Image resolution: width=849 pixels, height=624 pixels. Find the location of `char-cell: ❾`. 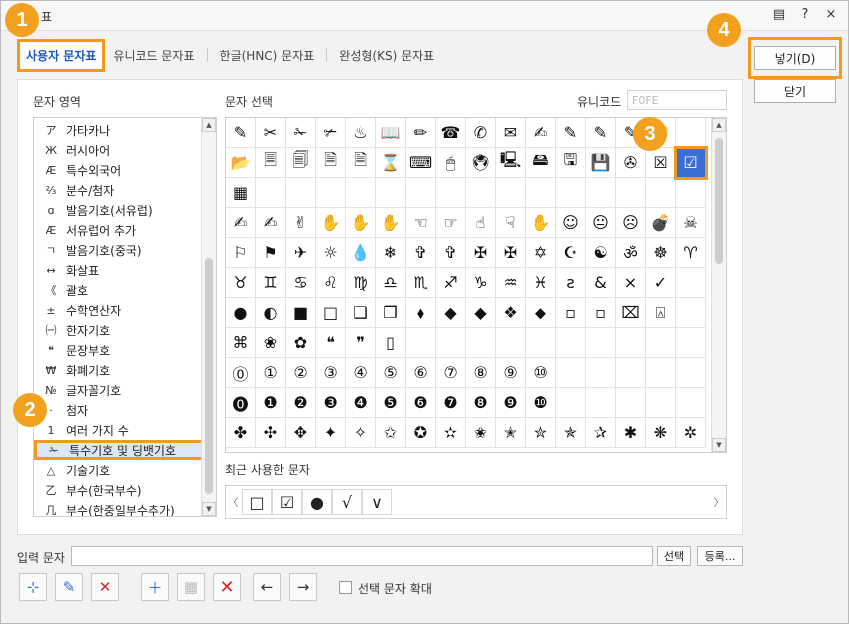

char-cell: ❾ is located at coordinates (511, 403).